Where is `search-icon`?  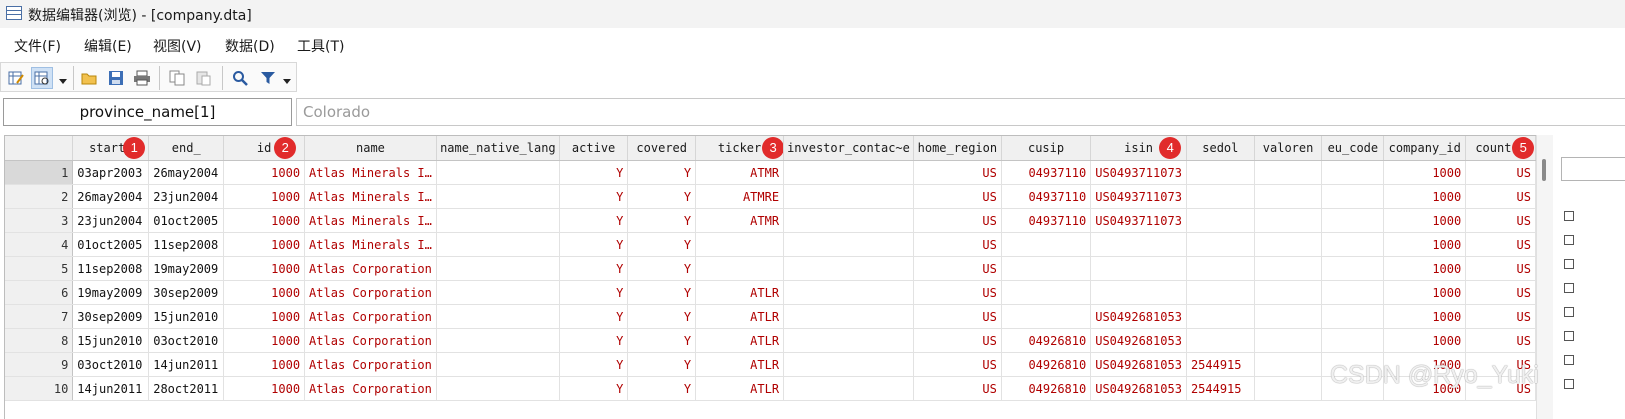
search-icon is located at coordinates (240, 78).